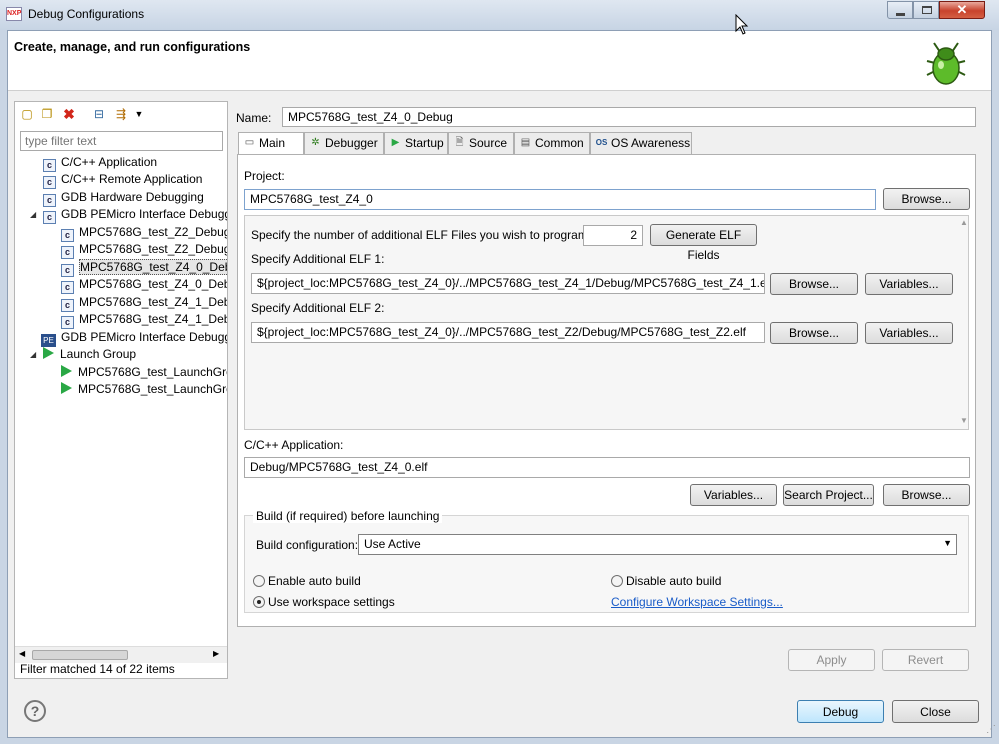 The height and width of the screenshot is (744, 999). I want to click on build-config-select: Use Active ▼, so click(657, 544).